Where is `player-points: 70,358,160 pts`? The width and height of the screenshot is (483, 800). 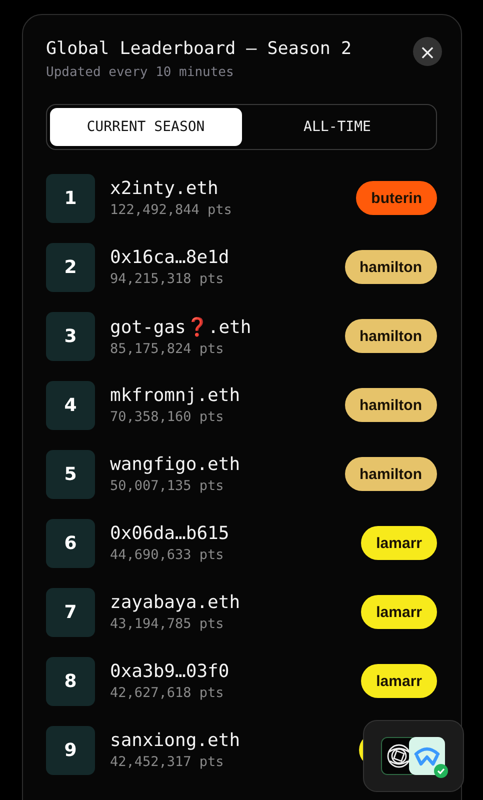 player-points: 70,358,160 pts is located at coordinates (167, 417).